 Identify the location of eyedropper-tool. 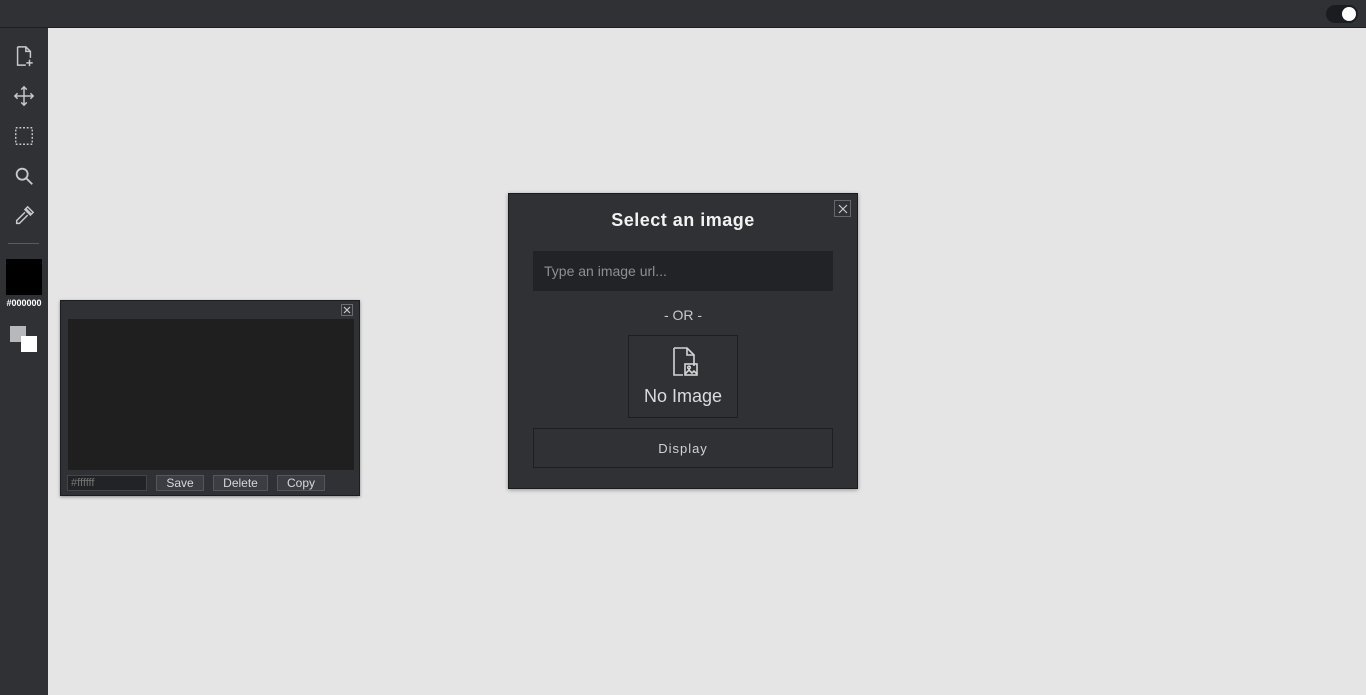
(24, 216).